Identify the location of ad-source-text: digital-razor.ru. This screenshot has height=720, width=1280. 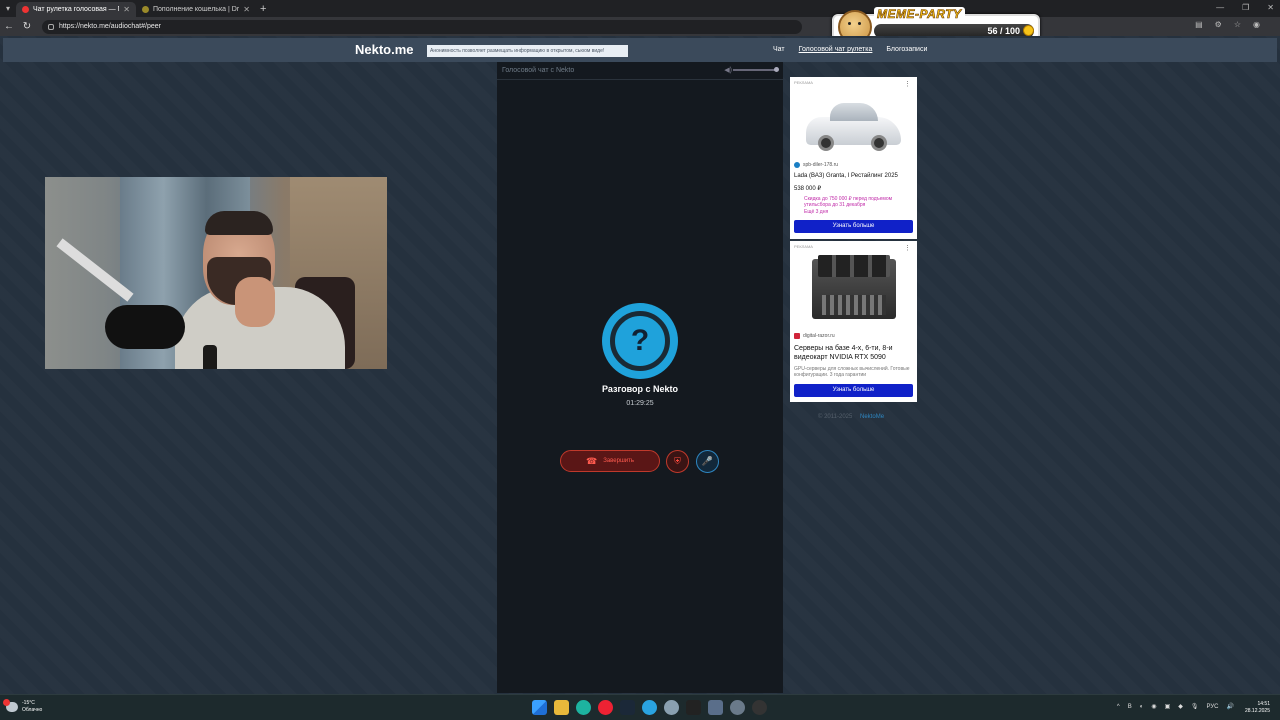
(819, 336).